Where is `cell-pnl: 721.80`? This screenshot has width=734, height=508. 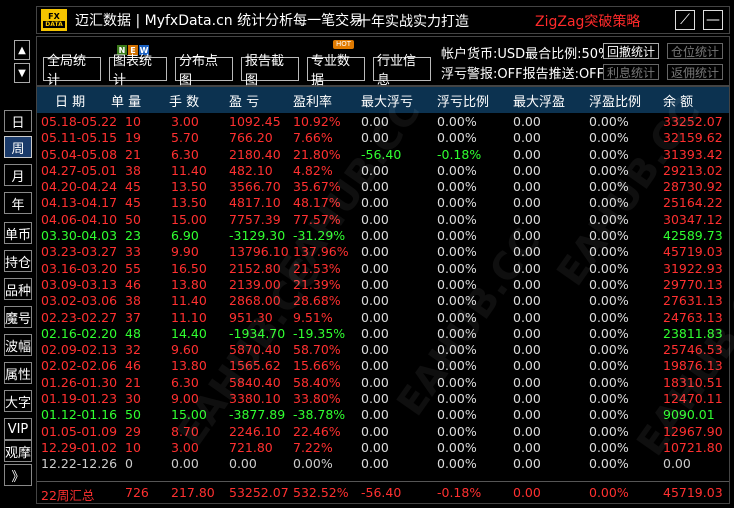
cell-pnl: 721.80 is located at coordinates (251, 447).